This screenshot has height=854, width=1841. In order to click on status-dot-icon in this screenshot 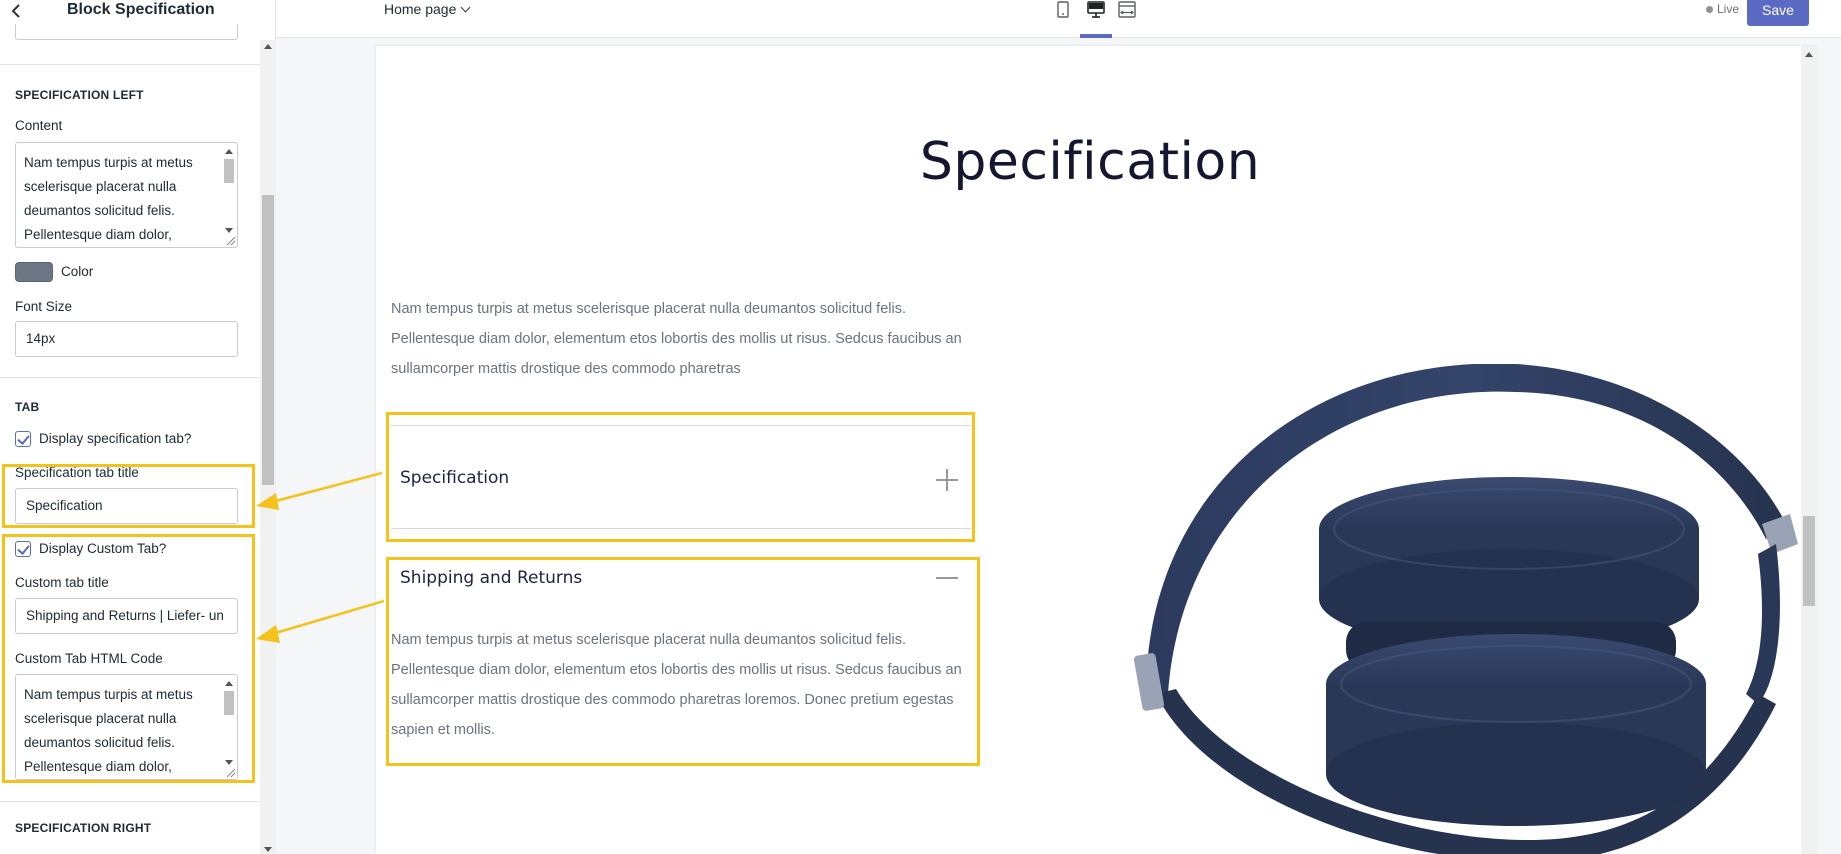, I will do `click(1709, 9)`.